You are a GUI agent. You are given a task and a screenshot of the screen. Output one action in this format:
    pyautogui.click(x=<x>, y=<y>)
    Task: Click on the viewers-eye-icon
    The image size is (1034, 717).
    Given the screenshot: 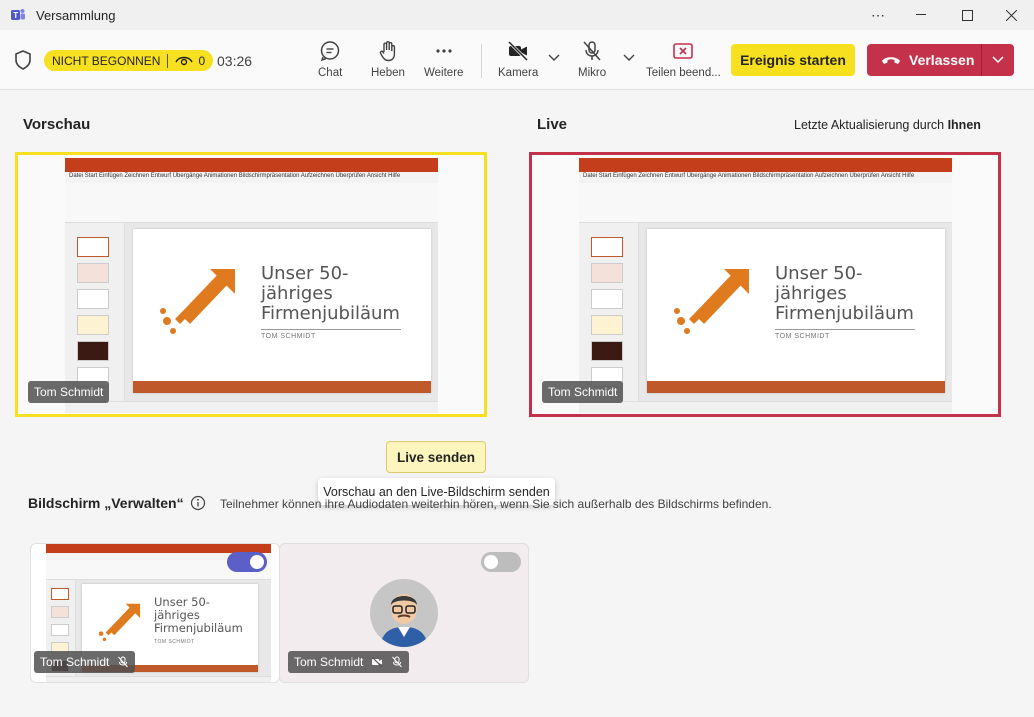 What is the action you would take?
    pyautogui.click(x=184, y=60)
    